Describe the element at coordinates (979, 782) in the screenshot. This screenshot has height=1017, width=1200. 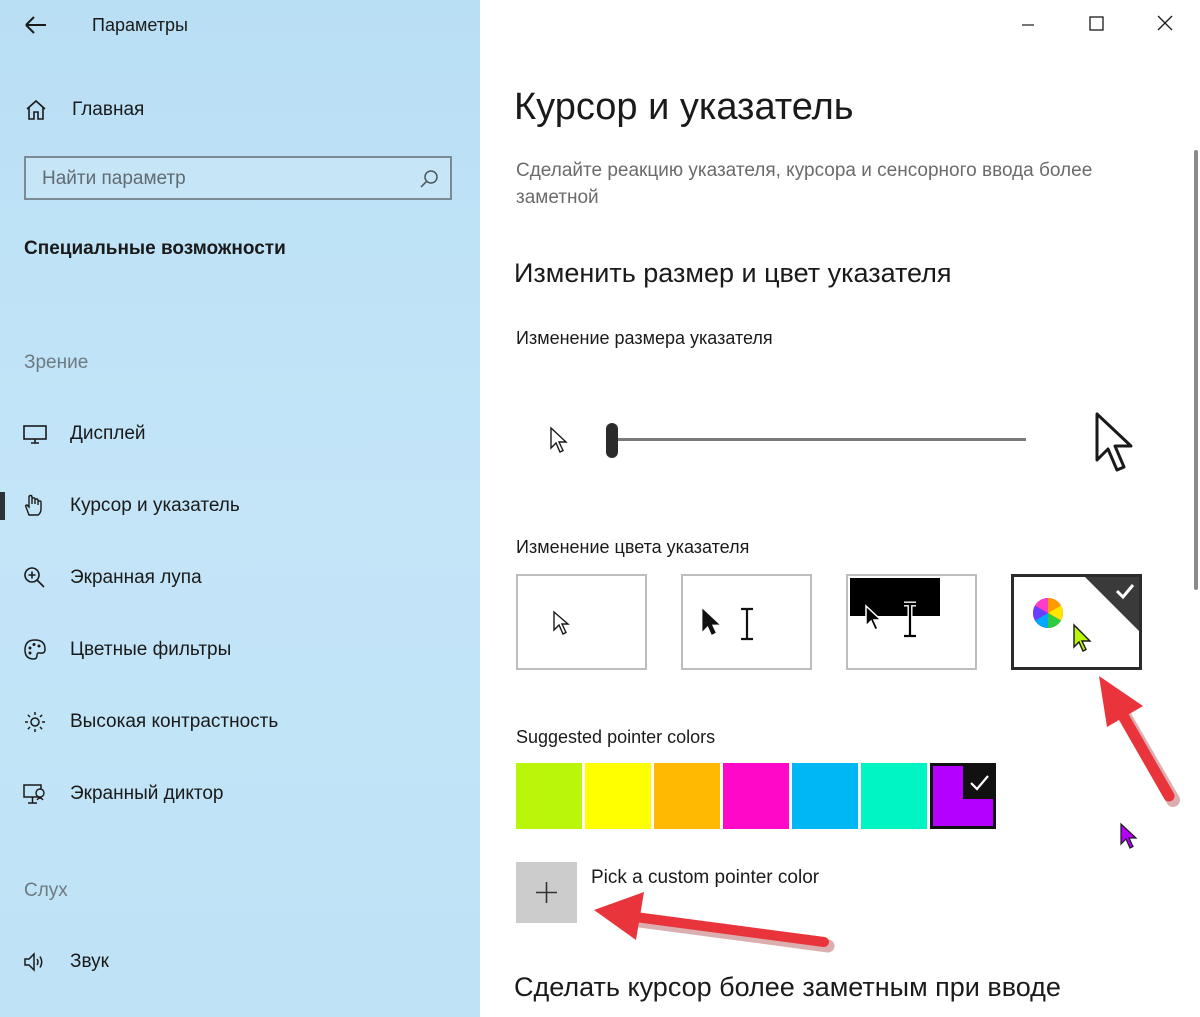
I see `swatch-check-icon` at that location.